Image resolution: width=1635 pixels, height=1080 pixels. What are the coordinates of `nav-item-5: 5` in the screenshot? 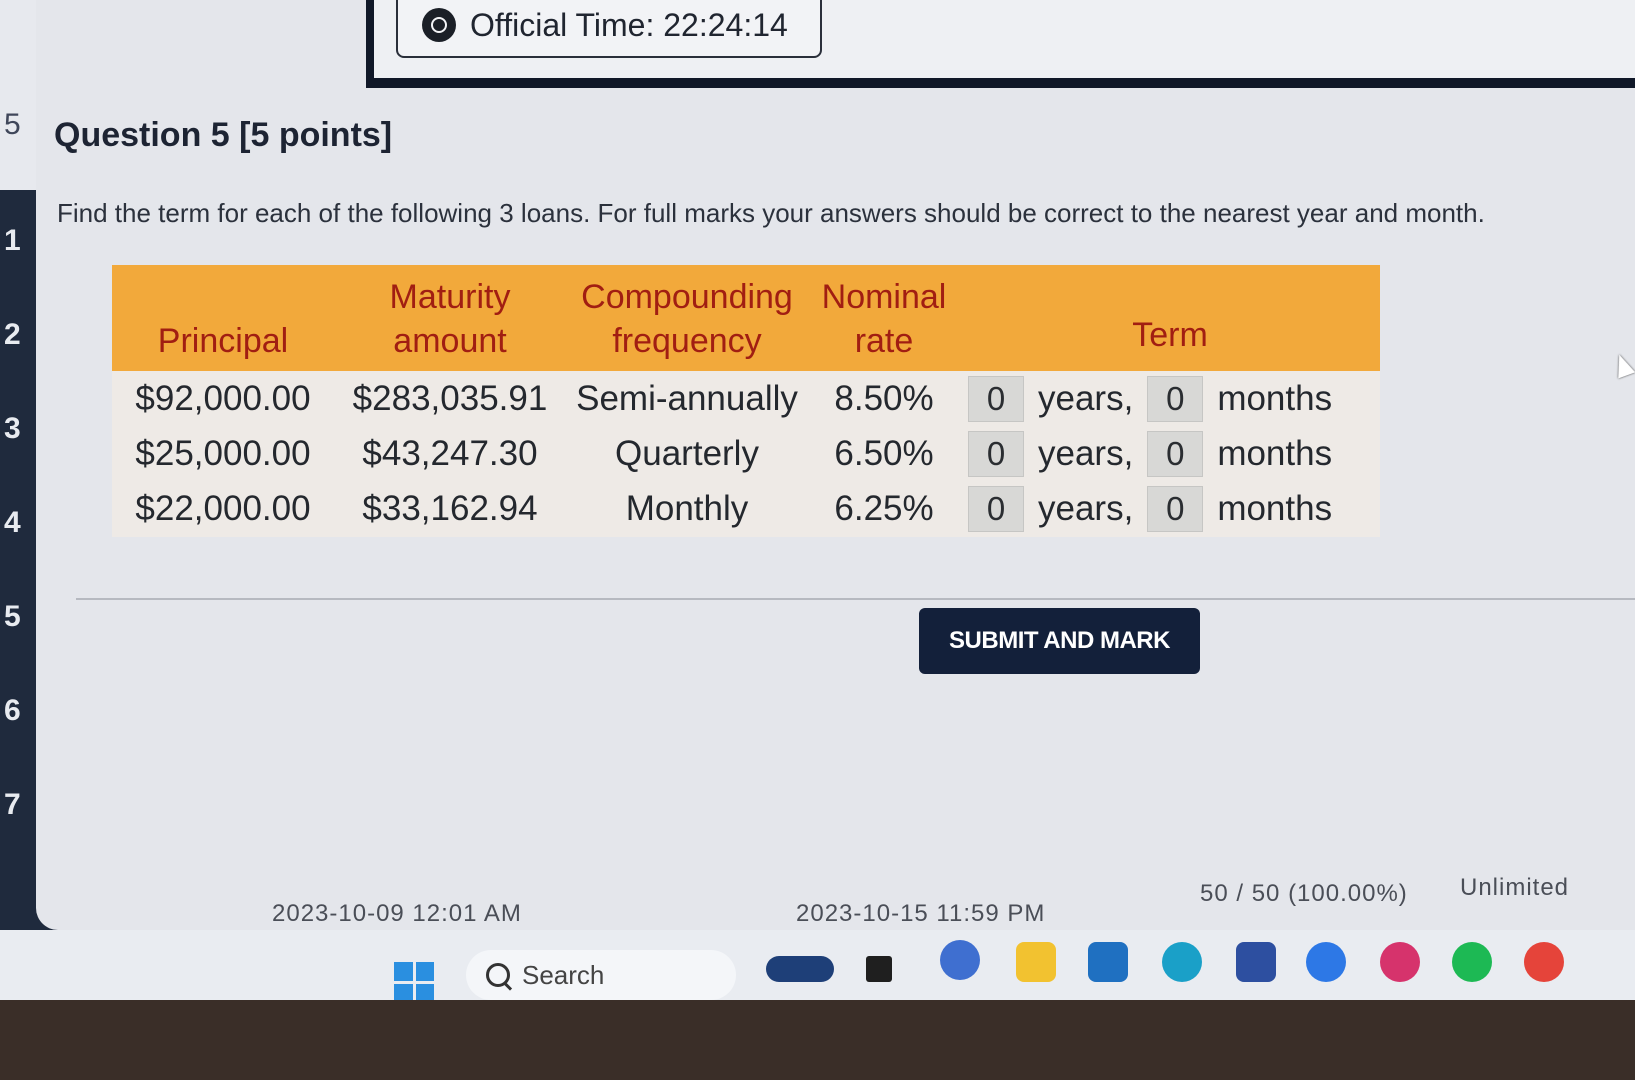 It's located at (12, 617).